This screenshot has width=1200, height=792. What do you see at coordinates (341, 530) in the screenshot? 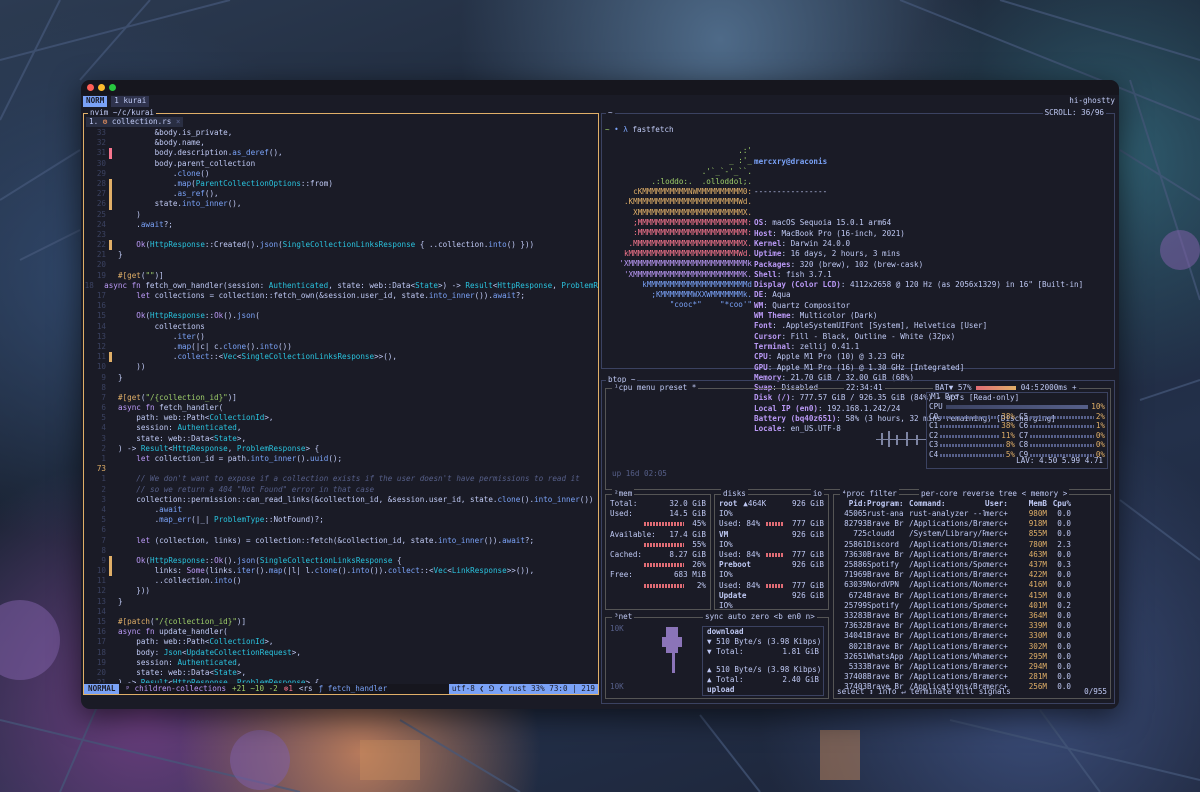
I see `code-line: 6` at bounding box center [341, 530].